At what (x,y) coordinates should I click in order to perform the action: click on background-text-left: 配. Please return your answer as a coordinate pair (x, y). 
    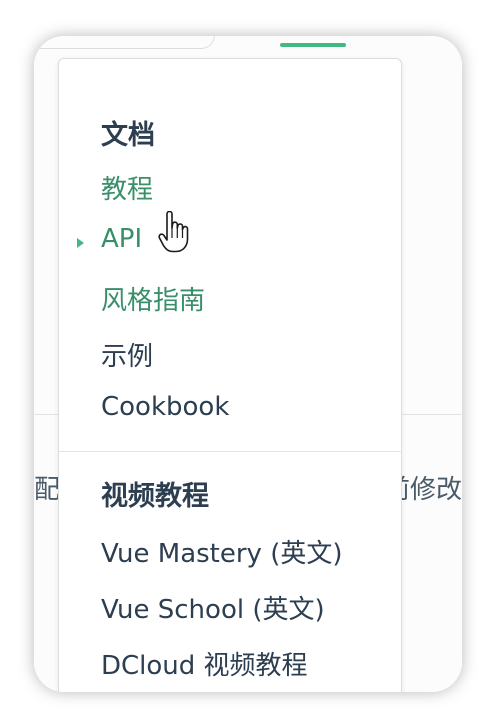
    Looking at the image, I should click on (47, 490).